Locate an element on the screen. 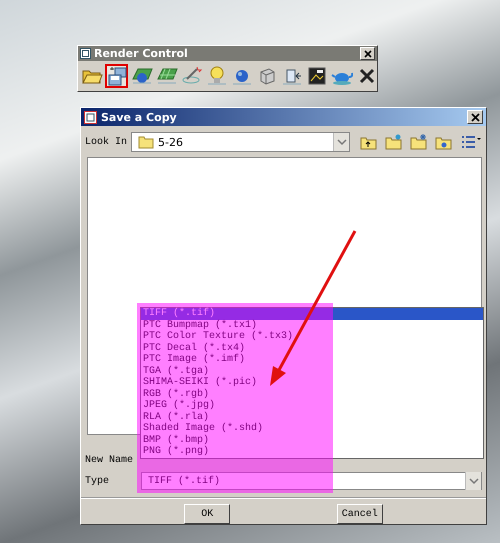 The height and width of the screenshot is (543, 500). window-title: Render Control is located at coordinates (141, 53).